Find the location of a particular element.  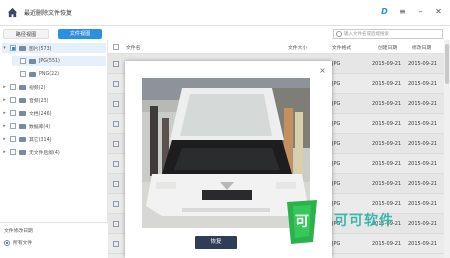

watermark-logo: 可 is located at coordinates (302, 222).